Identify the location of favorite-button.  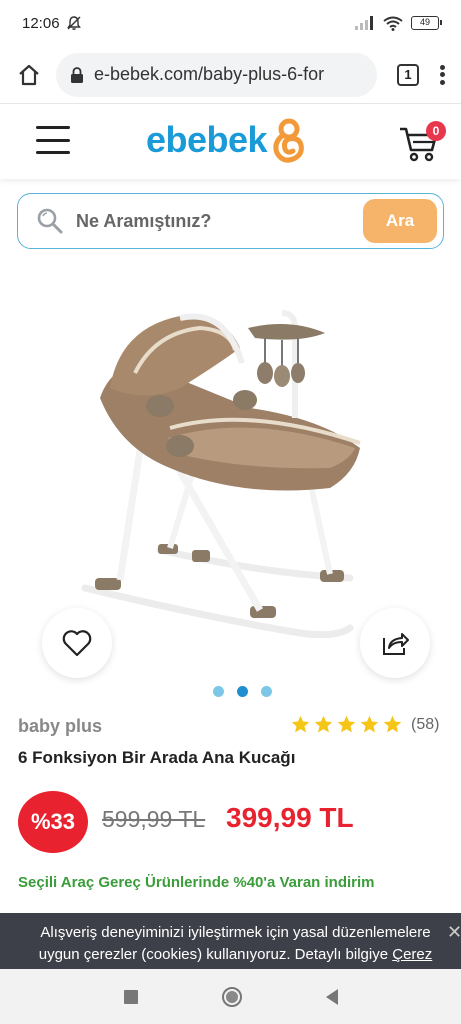
(77, 643).